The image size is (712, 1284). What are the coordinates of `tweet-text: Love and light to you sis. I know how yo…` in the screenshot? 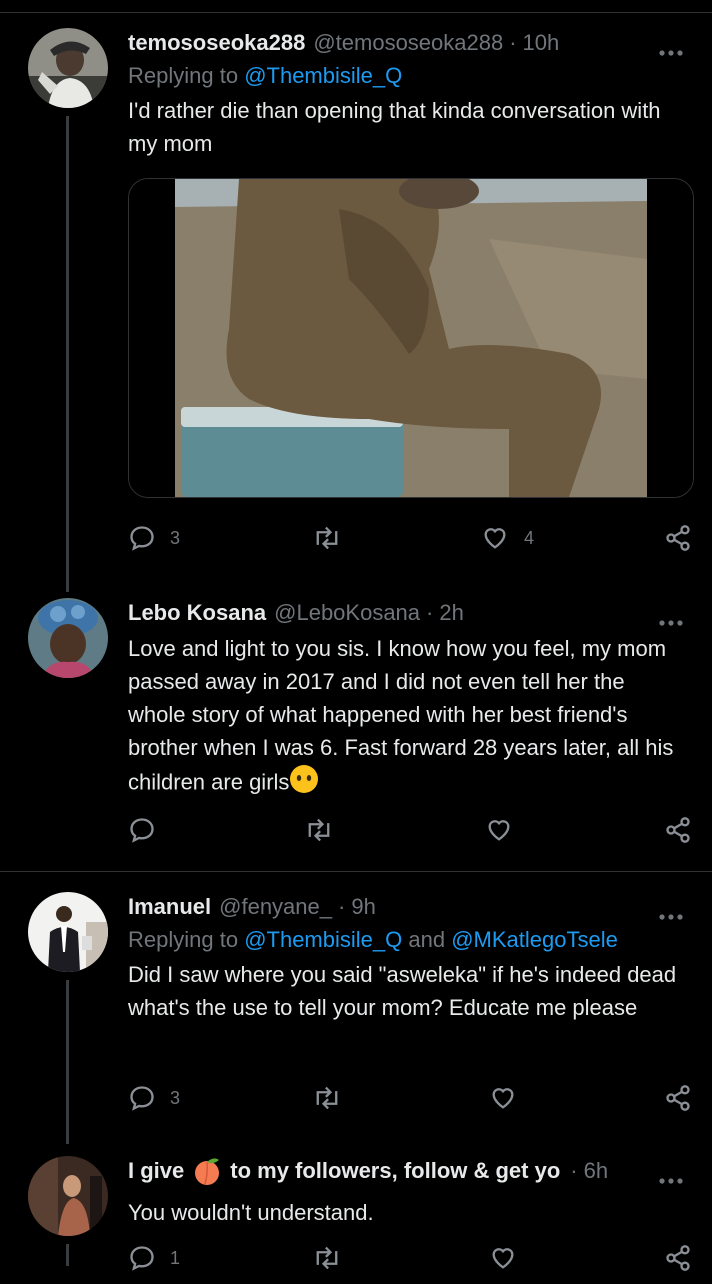 It's located at (401, 715).